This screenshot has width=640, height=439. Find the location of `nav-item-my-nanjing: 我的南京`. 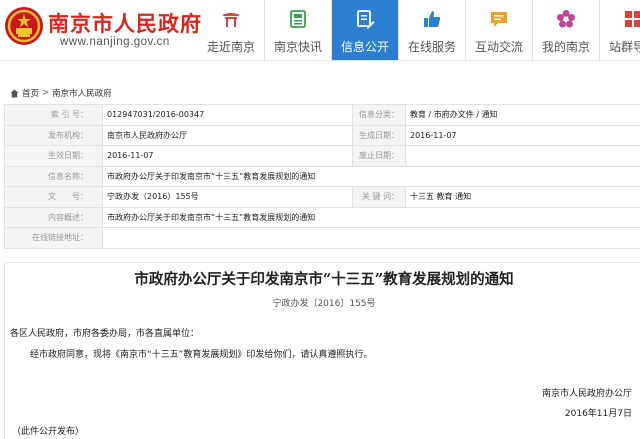

nav-item-my-nanjing: 我的南京 is located at coordinates (566, 30).